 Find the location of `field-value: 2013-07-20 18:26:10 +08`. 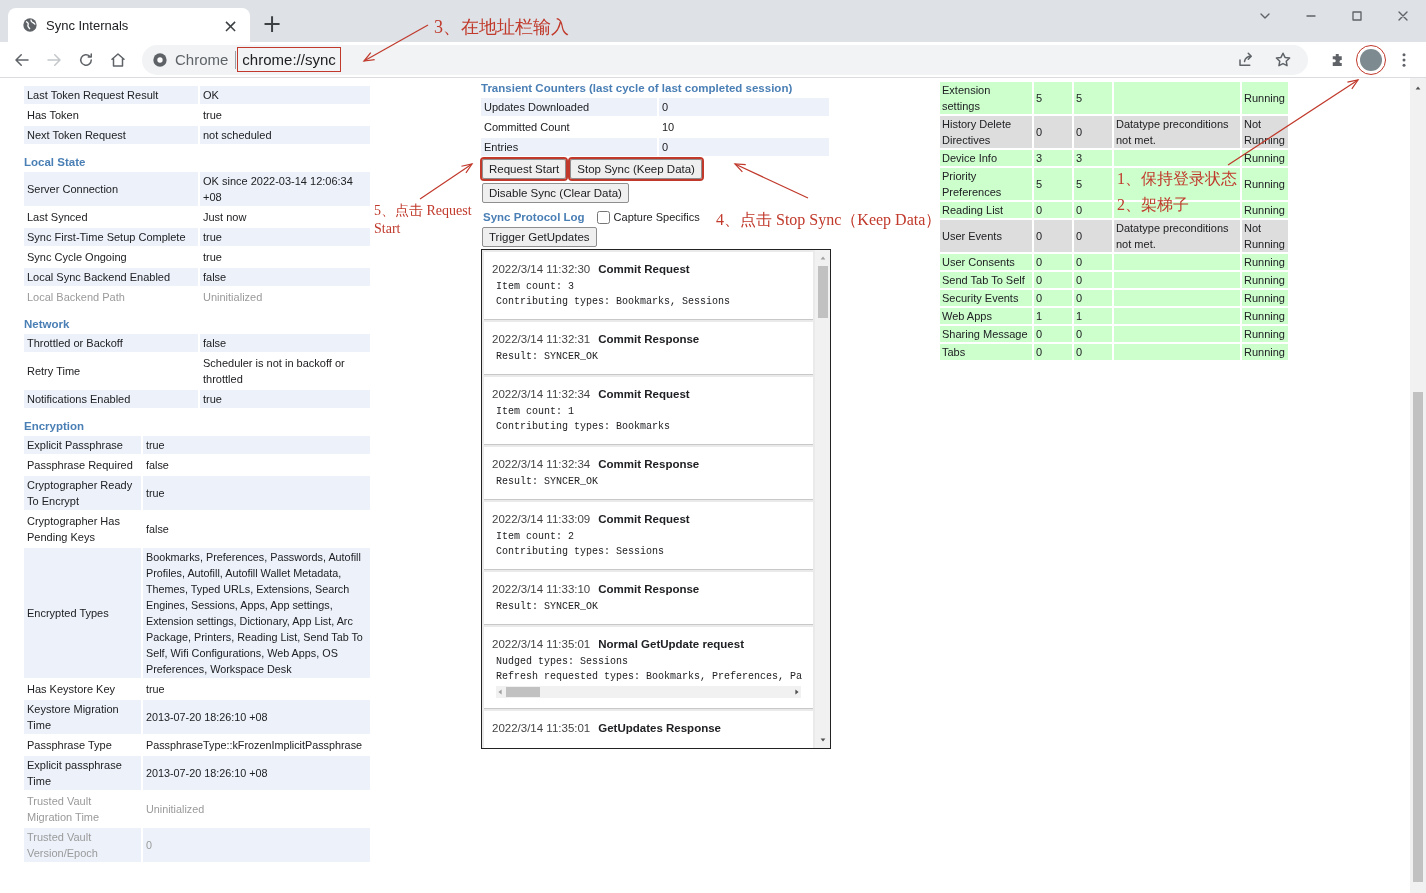

field-value: 2013-07-20 18:26:10 +08 is located at coordinates (256, 773).